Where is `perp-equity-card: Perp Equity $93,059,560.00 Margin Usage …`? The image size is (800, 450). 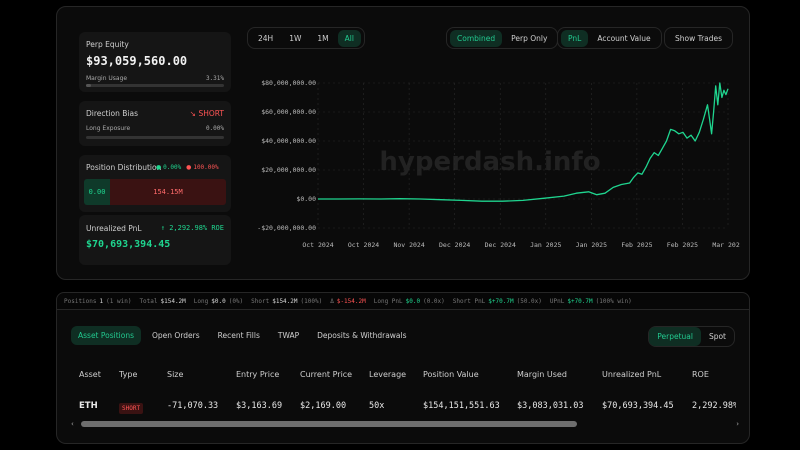 perp-equity-card: Perp Equity $93,059,560.00 Margin Usage … is located at coordinates (155, 62).